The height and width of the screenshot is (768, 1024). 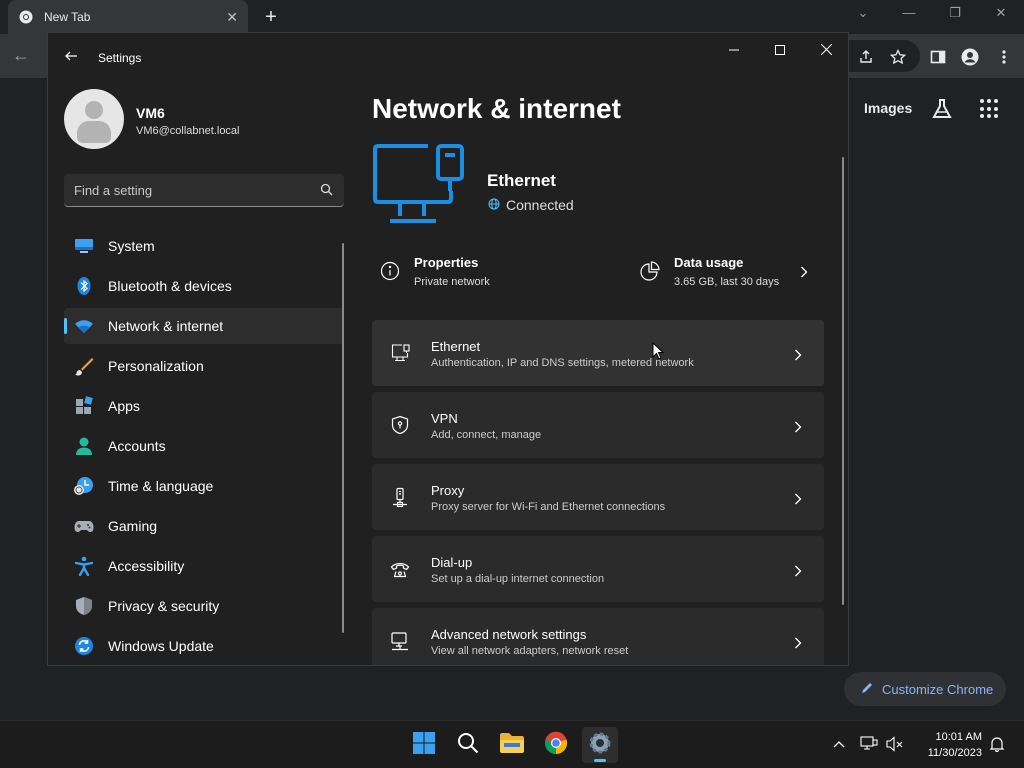 What do you see at coordinates (120, 58) in the screenshot?
I see `settings-app-title: Settings` at bounding box center [120, 58].